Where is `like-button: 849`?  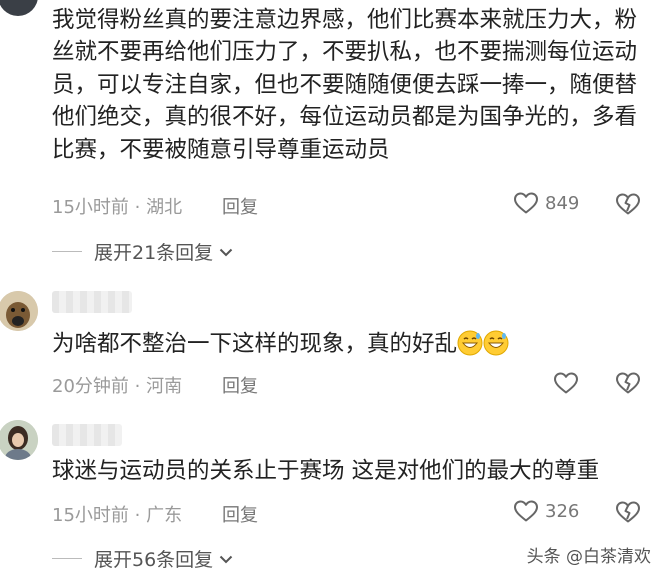 like-button: 849 is located at coordinates (546, 203).